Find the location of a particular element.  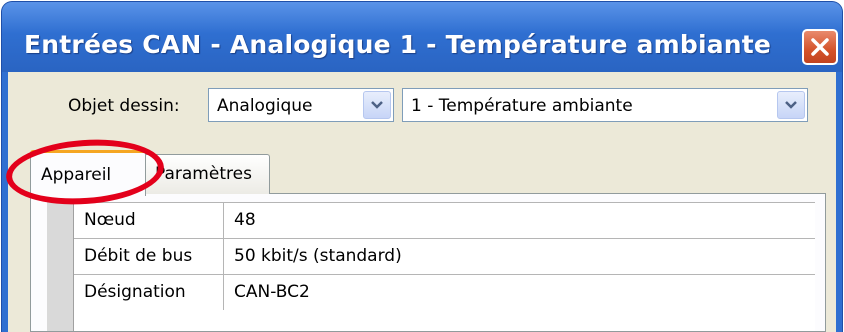

property-row: Désignation CAN-BC2 is located at coordinates (444, 292).